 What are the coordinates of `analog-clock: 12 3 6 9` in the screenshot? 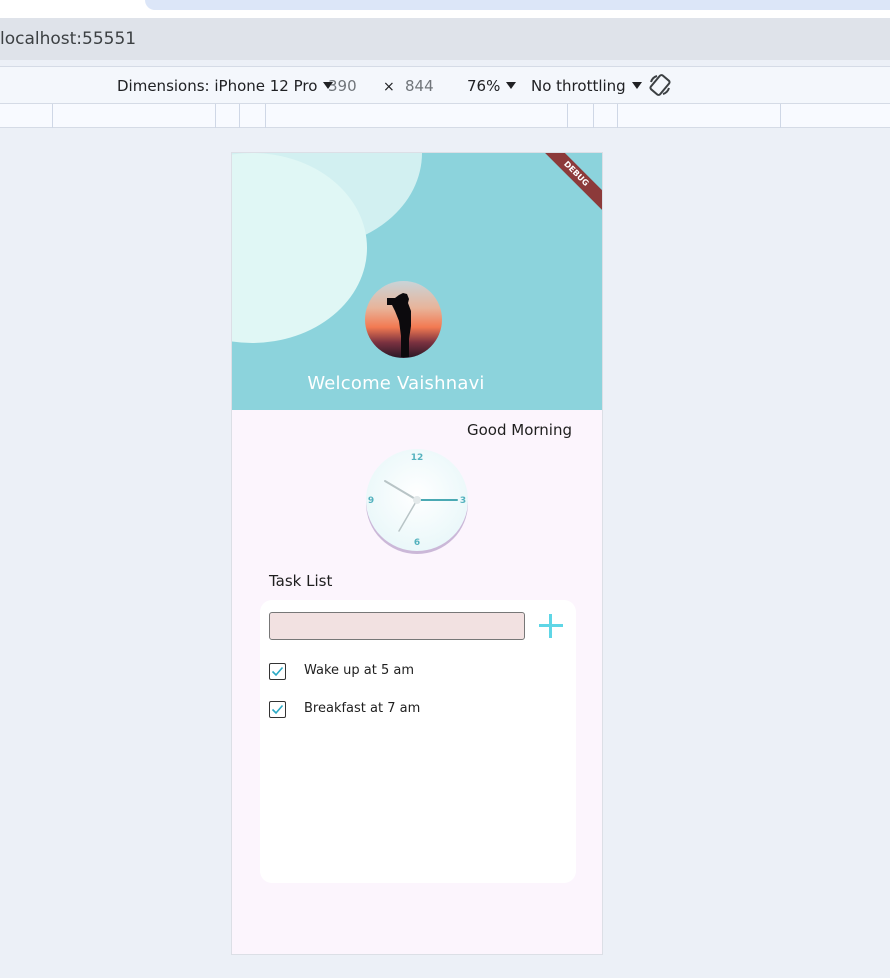 It's located at (417, 502).